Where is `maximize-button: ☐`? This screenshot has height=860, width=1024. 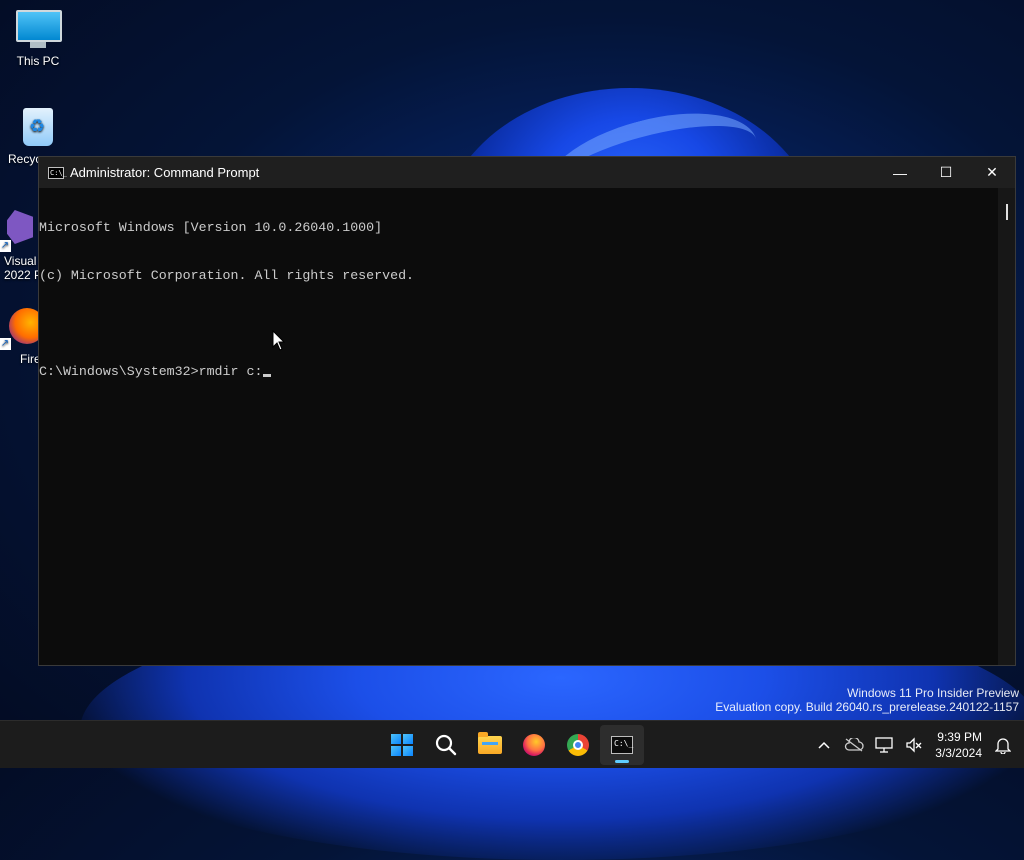
maximize-button: ☐ is located at coordinates (946, 172).